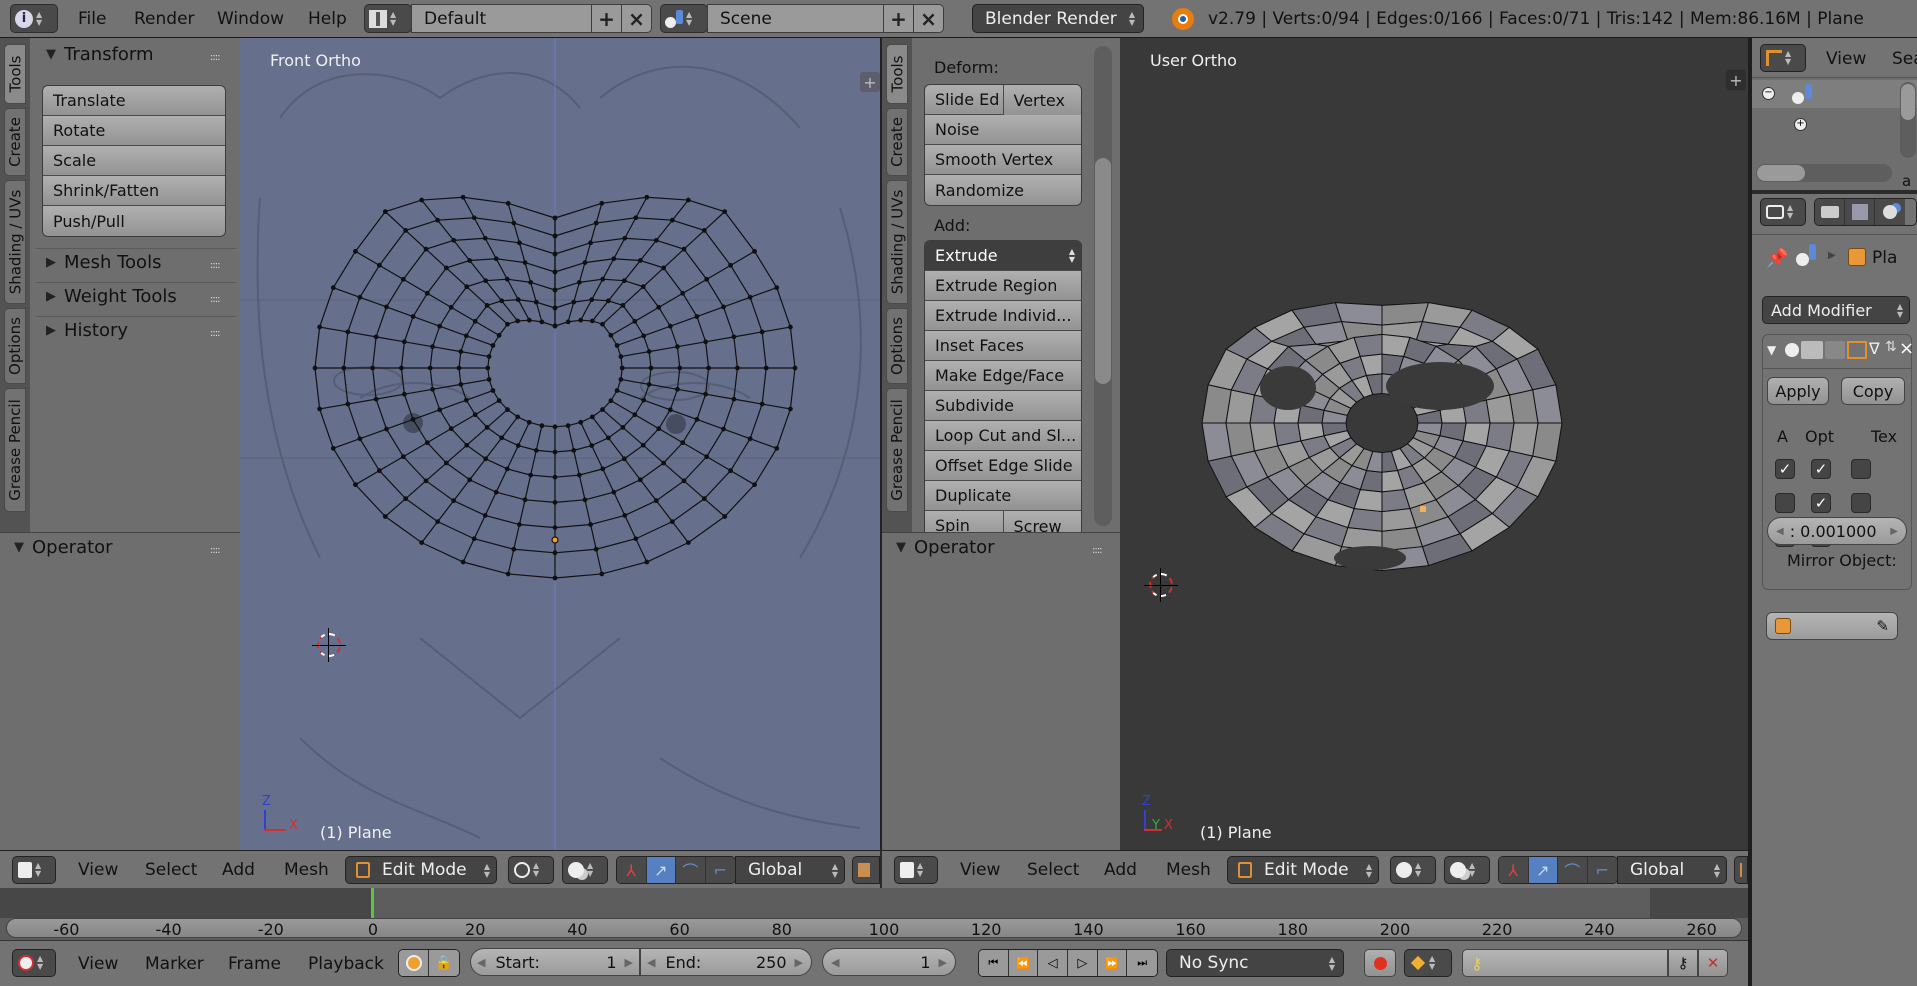  Describe the element at coordinates (606, 18) in the screenshot. I see `add-screen-button: +` at that location.